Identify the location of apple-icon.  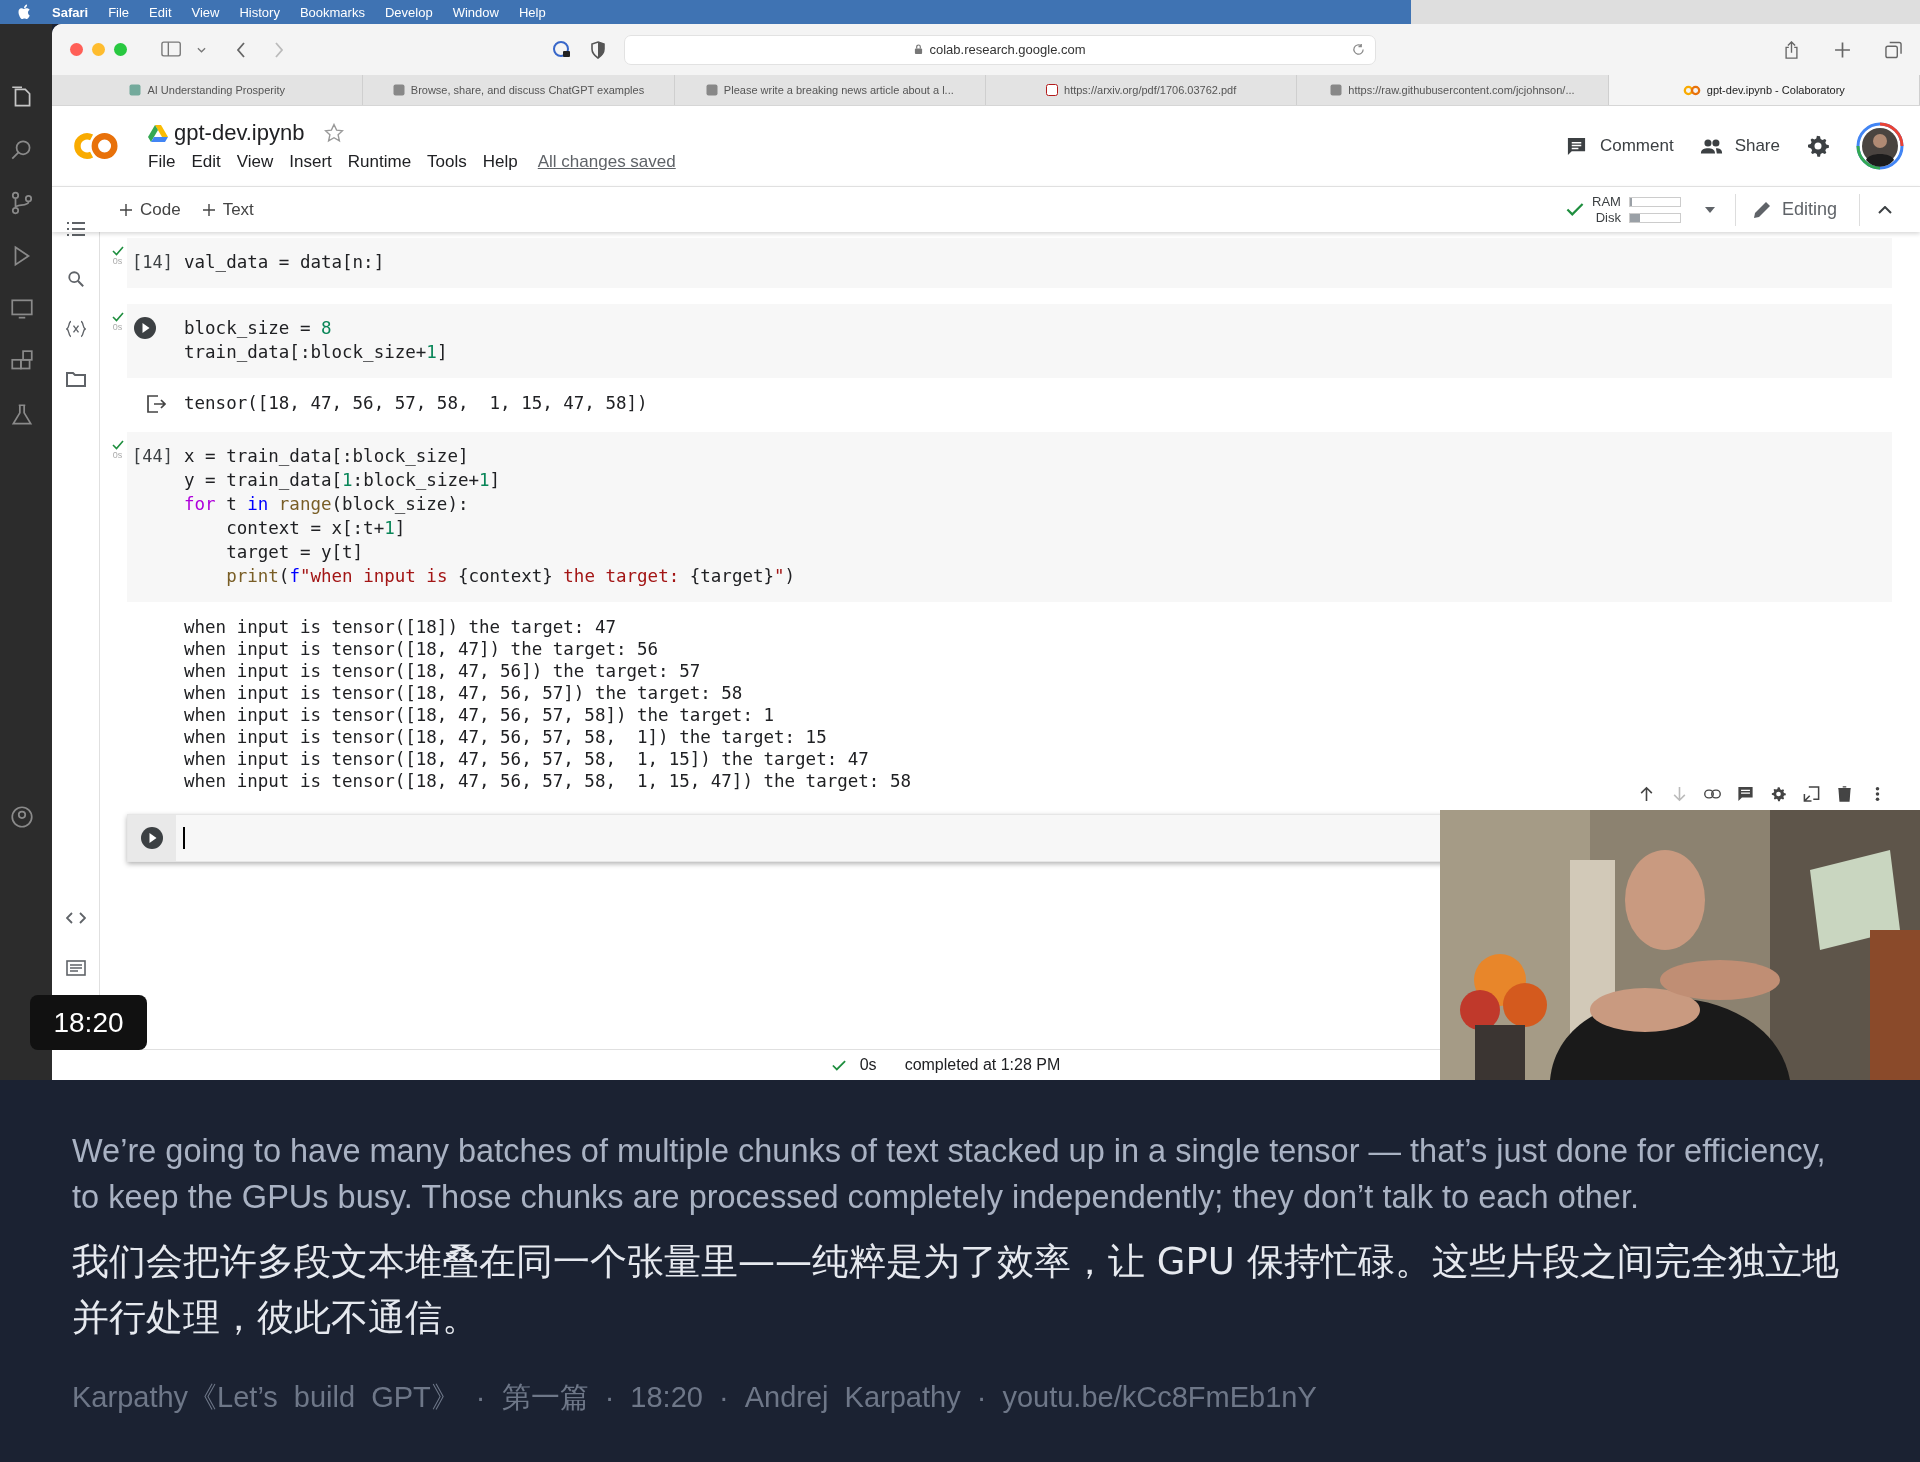
(25, 12).